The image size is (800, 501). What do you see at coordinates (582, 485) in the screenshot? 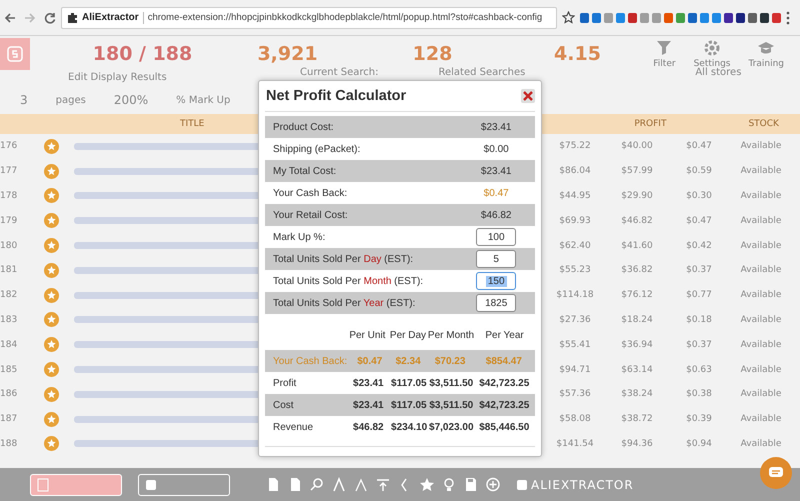
I see `brand-name: ALIEXTRACTOR` at bounding box center [582, 485].